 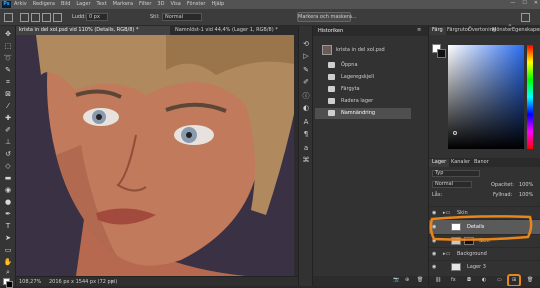 I want to click on annotation-overlay, so click(x=481, y=250).